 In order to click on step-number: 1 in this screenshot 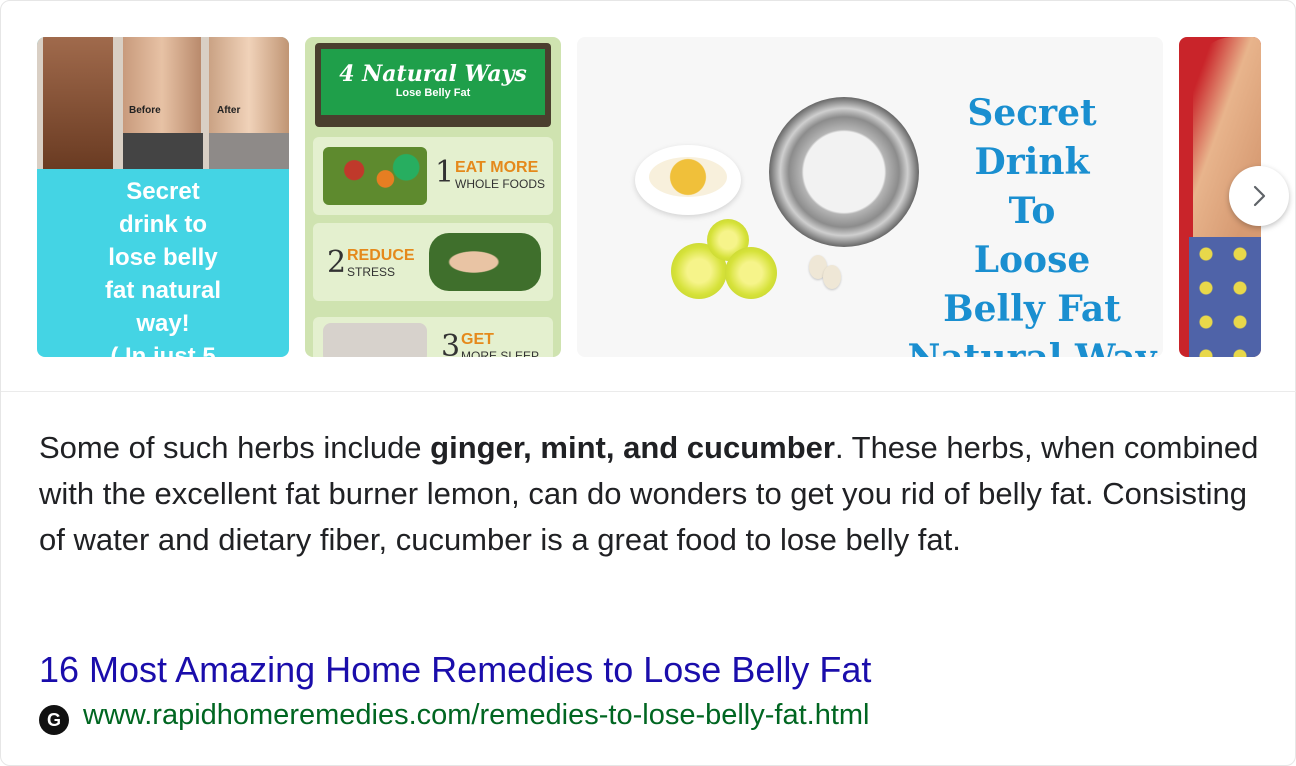, I will do `click(445, 172)`.